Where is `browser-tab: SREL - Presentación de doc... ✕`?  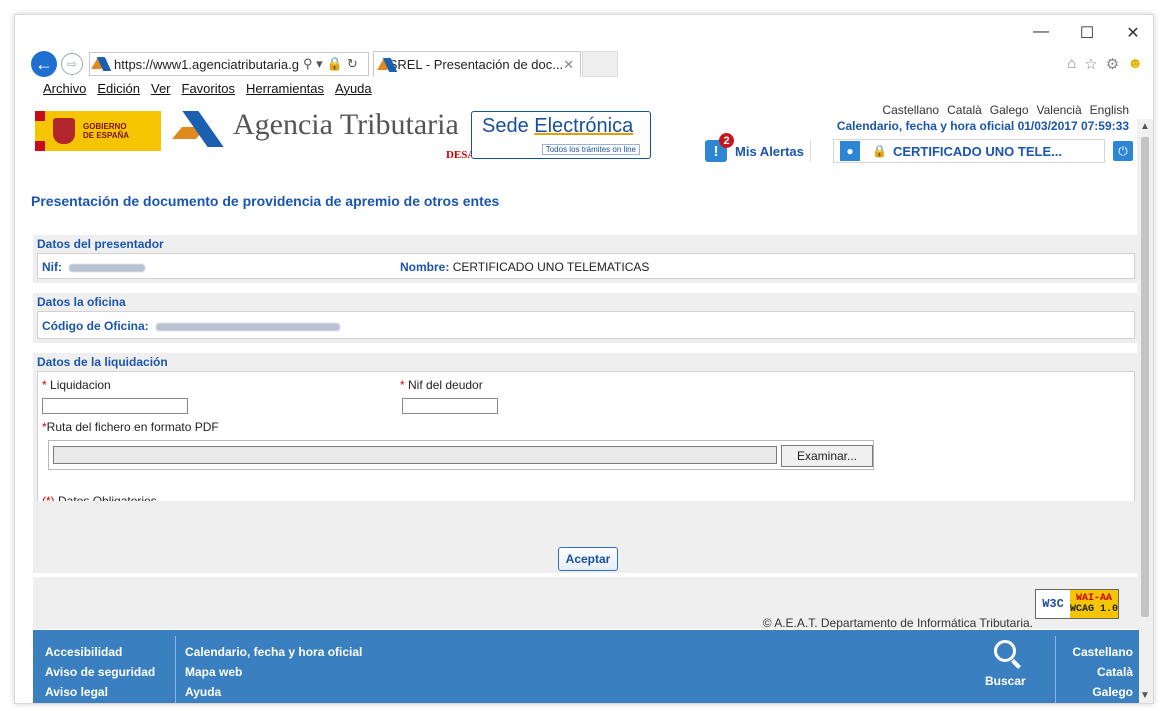
browser-tab: SREL - Presentación de doc... ✕ is located at coordinates (477, 64).